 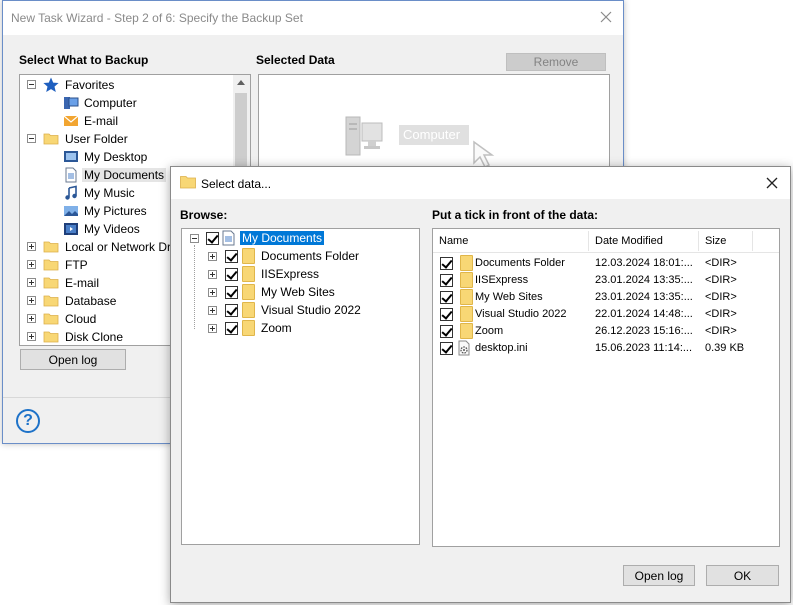 I want to click on documents-icon, so click(x=71, y=175).